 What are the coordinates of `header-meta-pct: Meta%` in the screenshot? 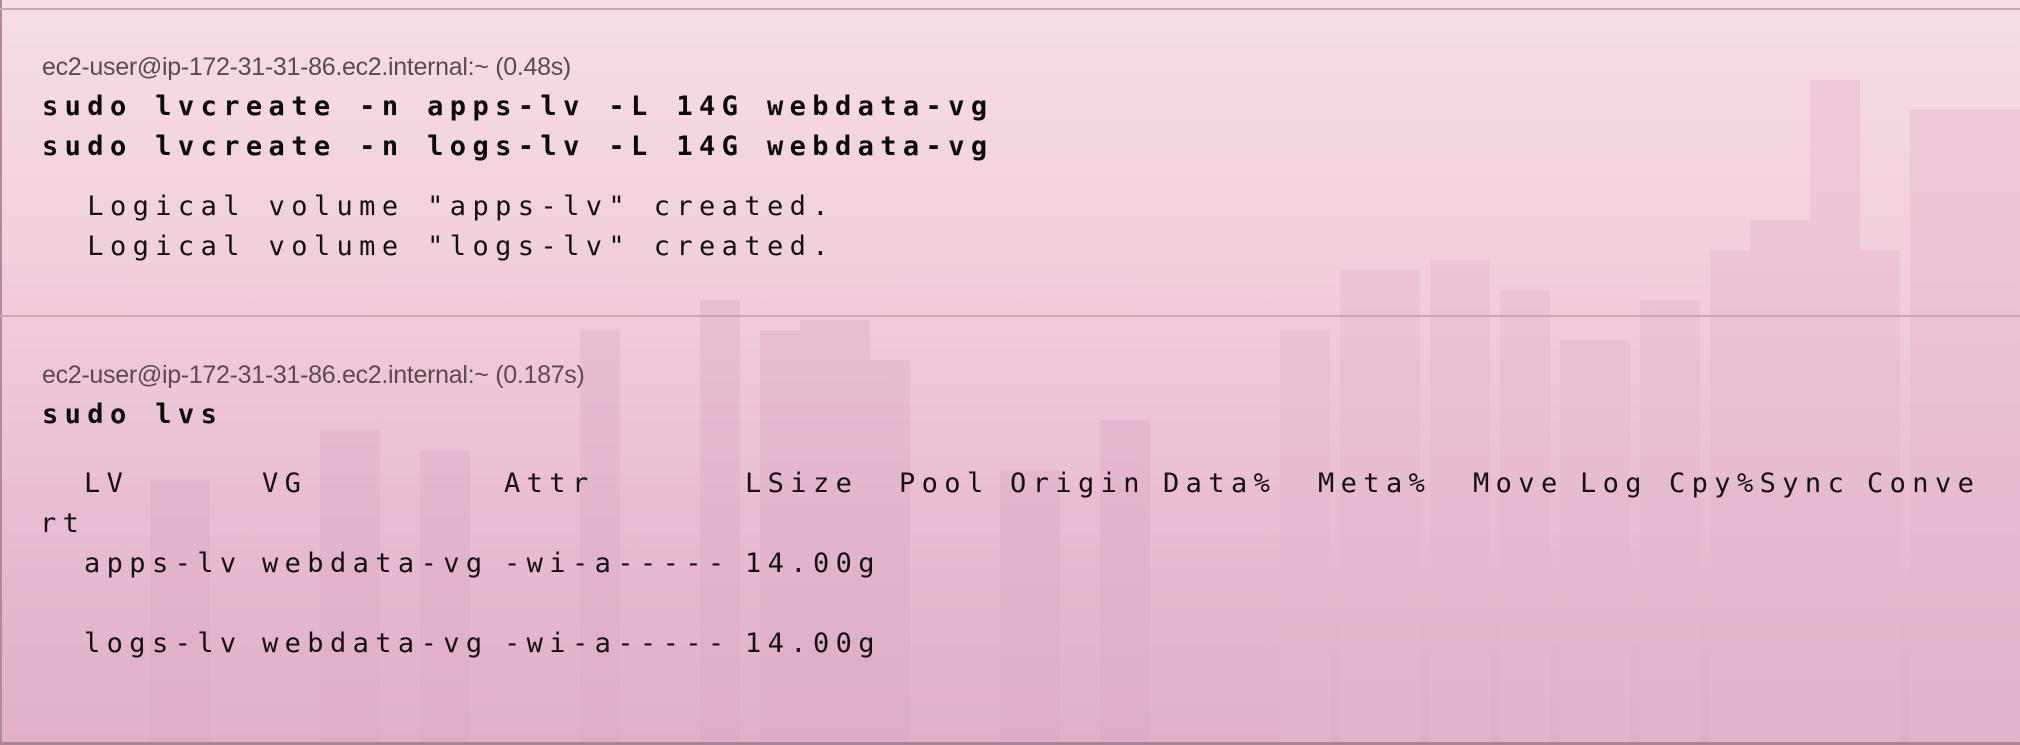 It's located at (1375, 483).